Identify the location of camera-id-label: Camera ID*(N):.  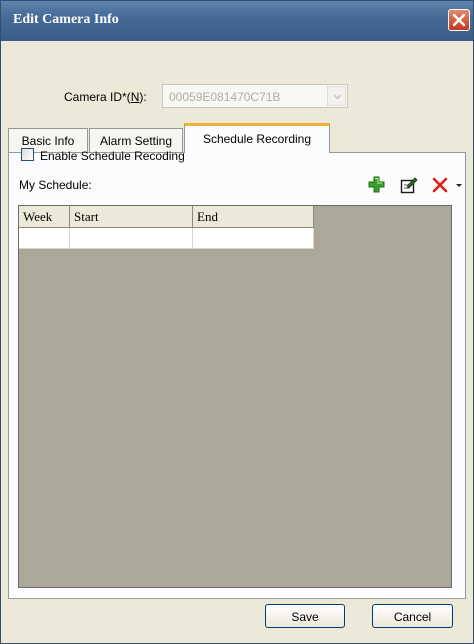
(105, 97).